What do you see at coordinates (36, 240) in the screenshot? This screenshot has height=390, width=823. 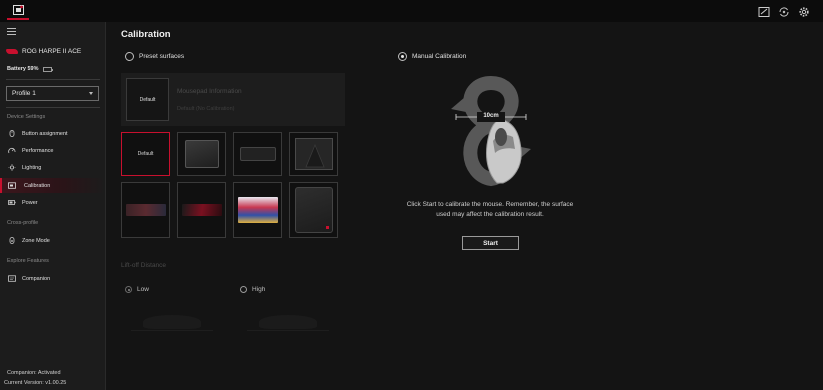 I see `sidebar-item-label: Zone Mode` at bounding box center [36, 240].